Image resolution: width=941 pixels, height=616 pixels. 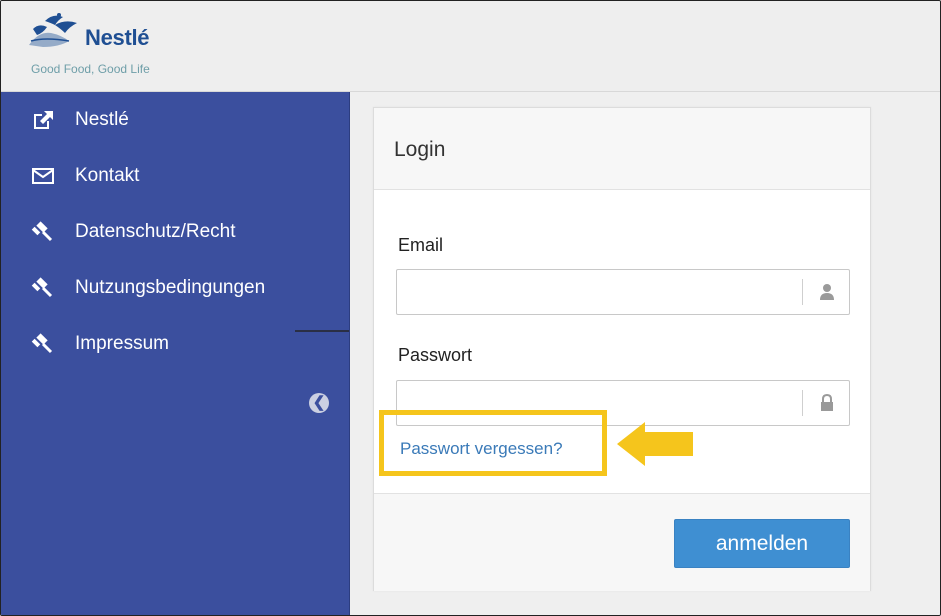 I want to click on brand-name: Nestlé, so click(x=117, y=37).